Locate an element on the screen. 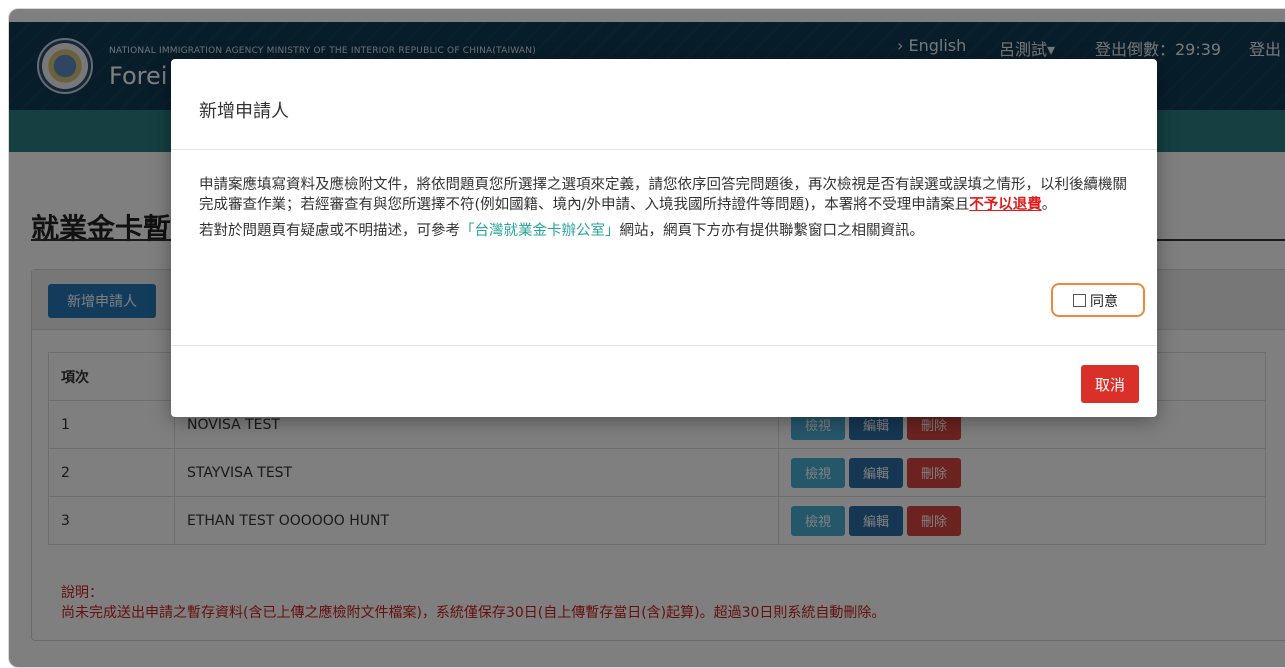  cancel-button: 取消 is located at coordinates (1110, 384).